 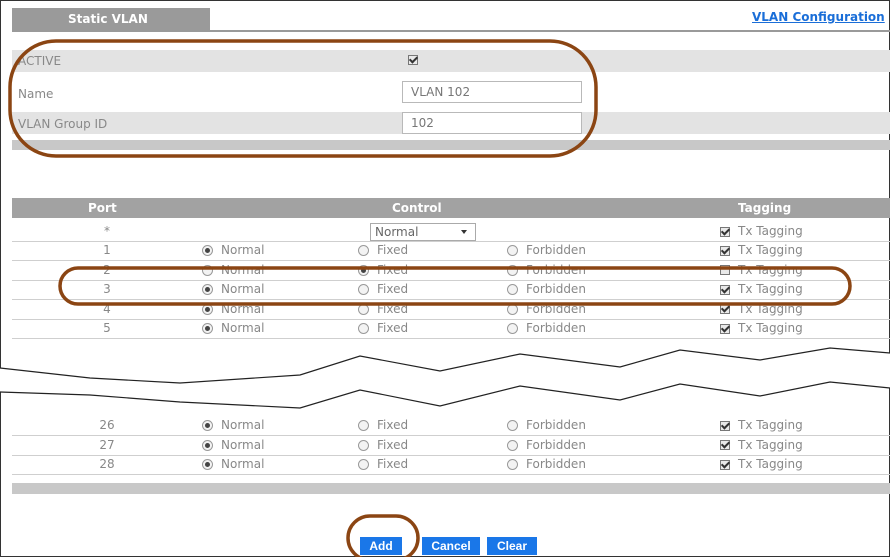 What do you see at coordinates (512, 546) in the screenshot?
I see `clear-button: Clear` at bounding box center [512, 546].